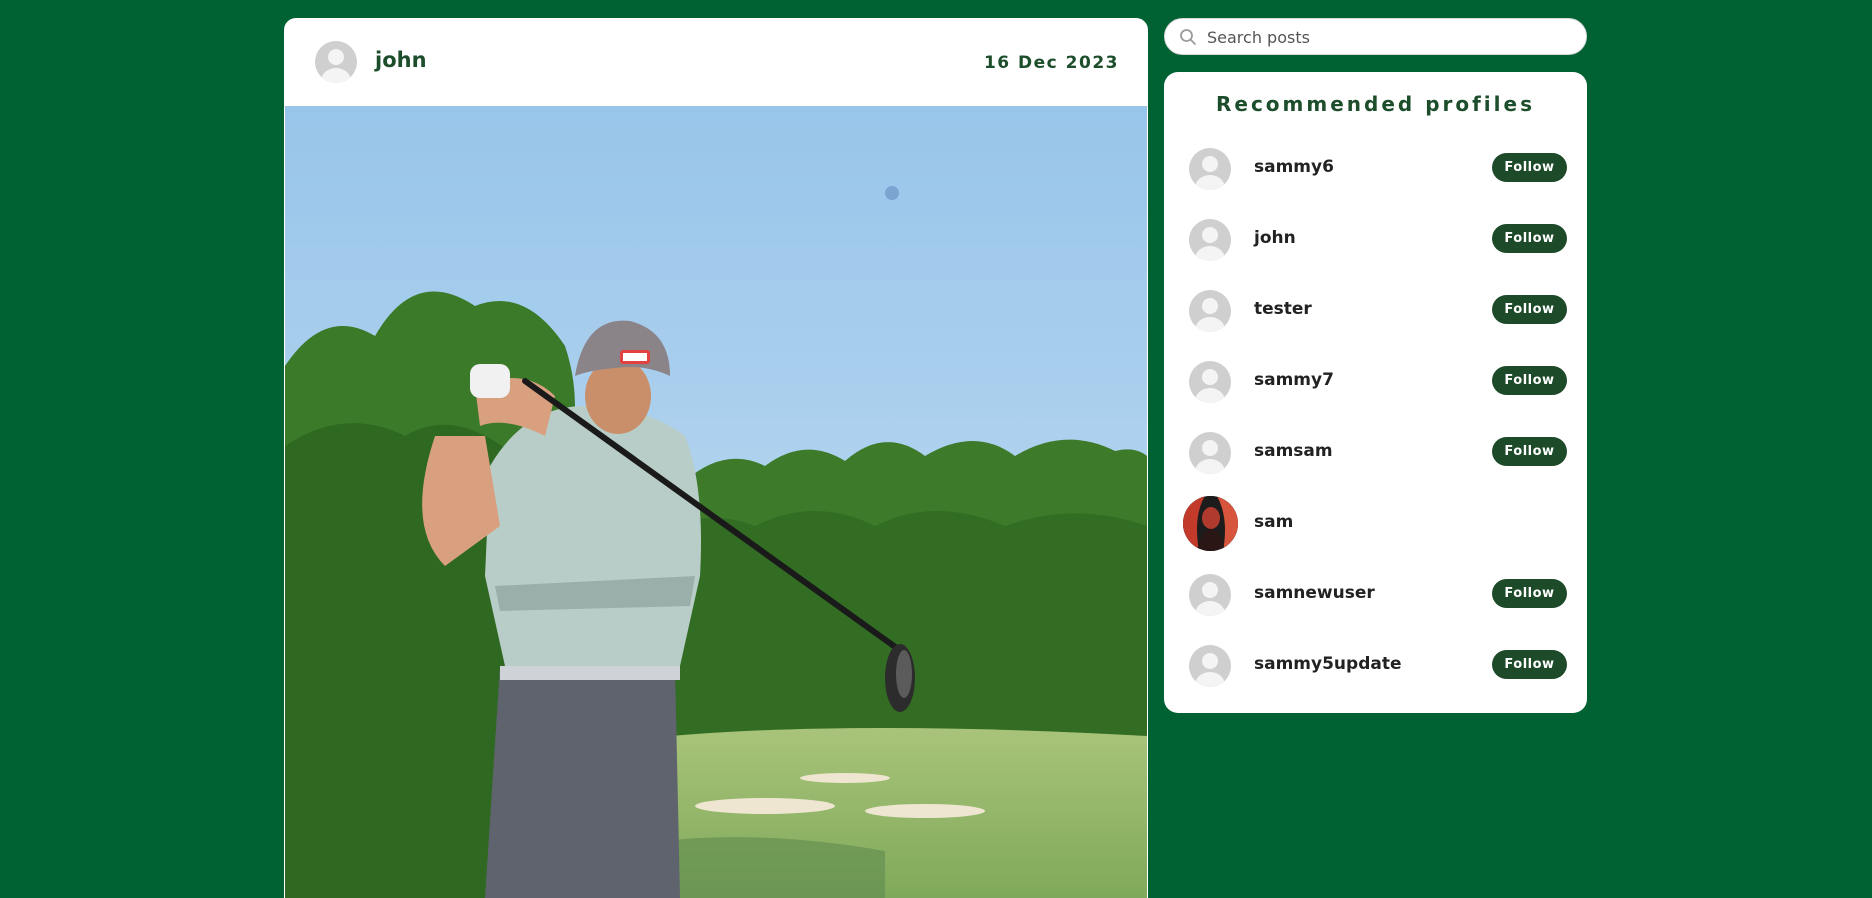 This screenshot has height=898, width=1872. I want to click on profile-name: john, so click(1275, 238).